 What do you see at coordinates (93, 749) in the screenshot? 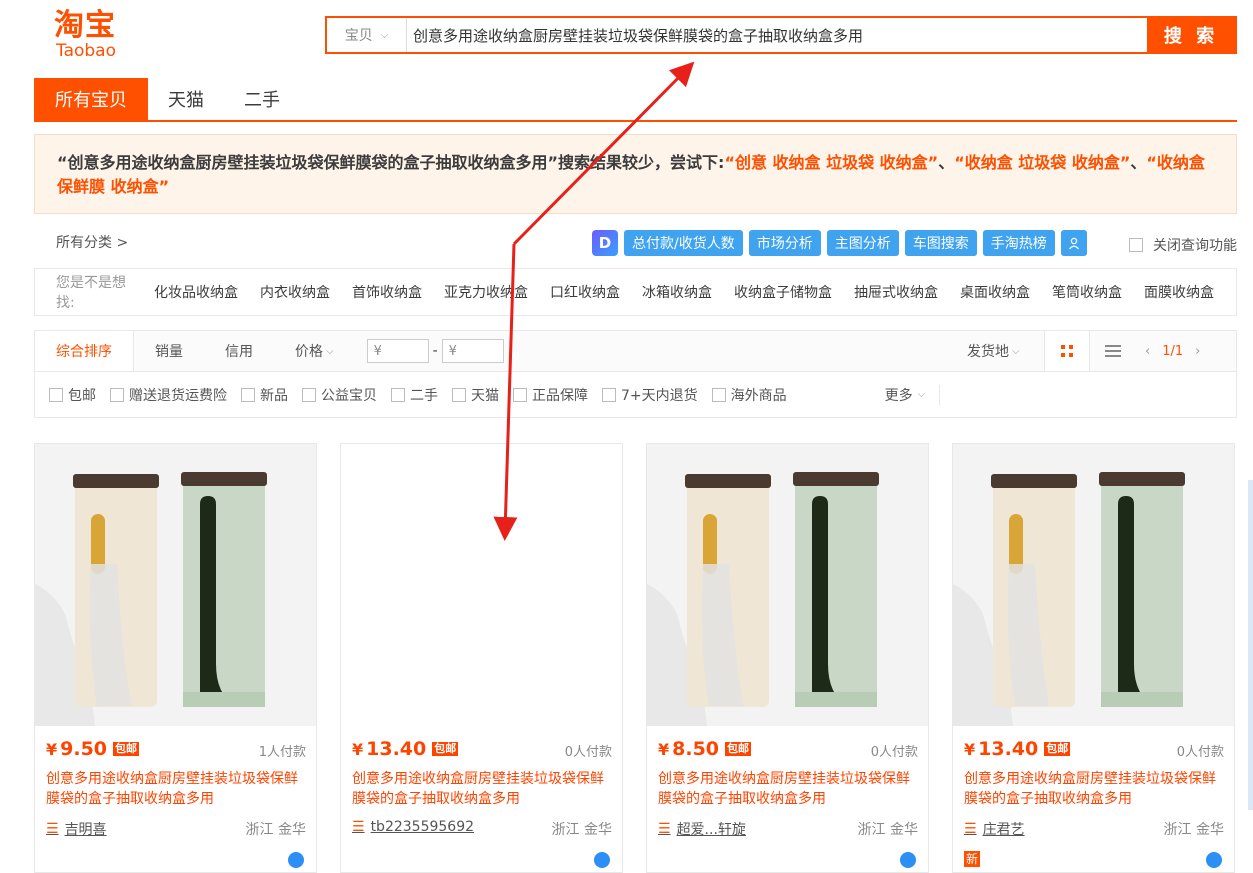
I see `product-price: ¥9.50 包邮` at bounding box center [93, 749].